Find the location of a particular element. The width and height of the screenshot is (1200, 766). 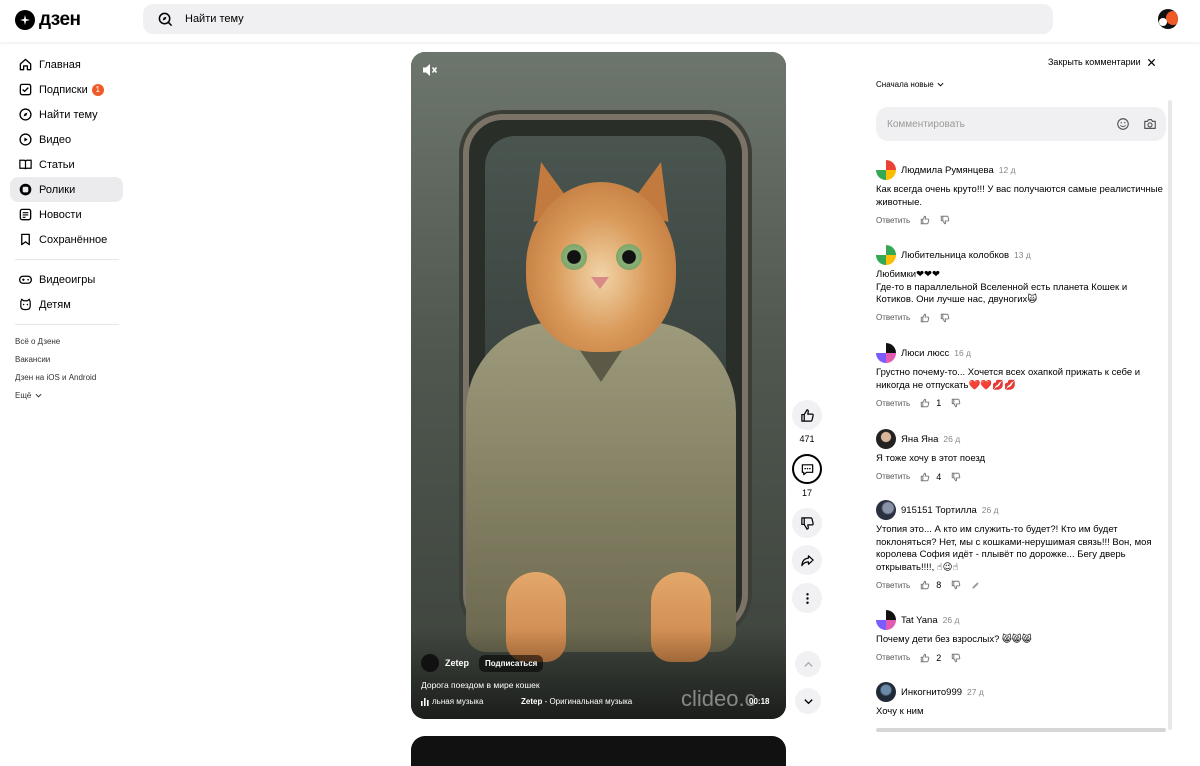

share-icon is located at coordinates (807, 560).